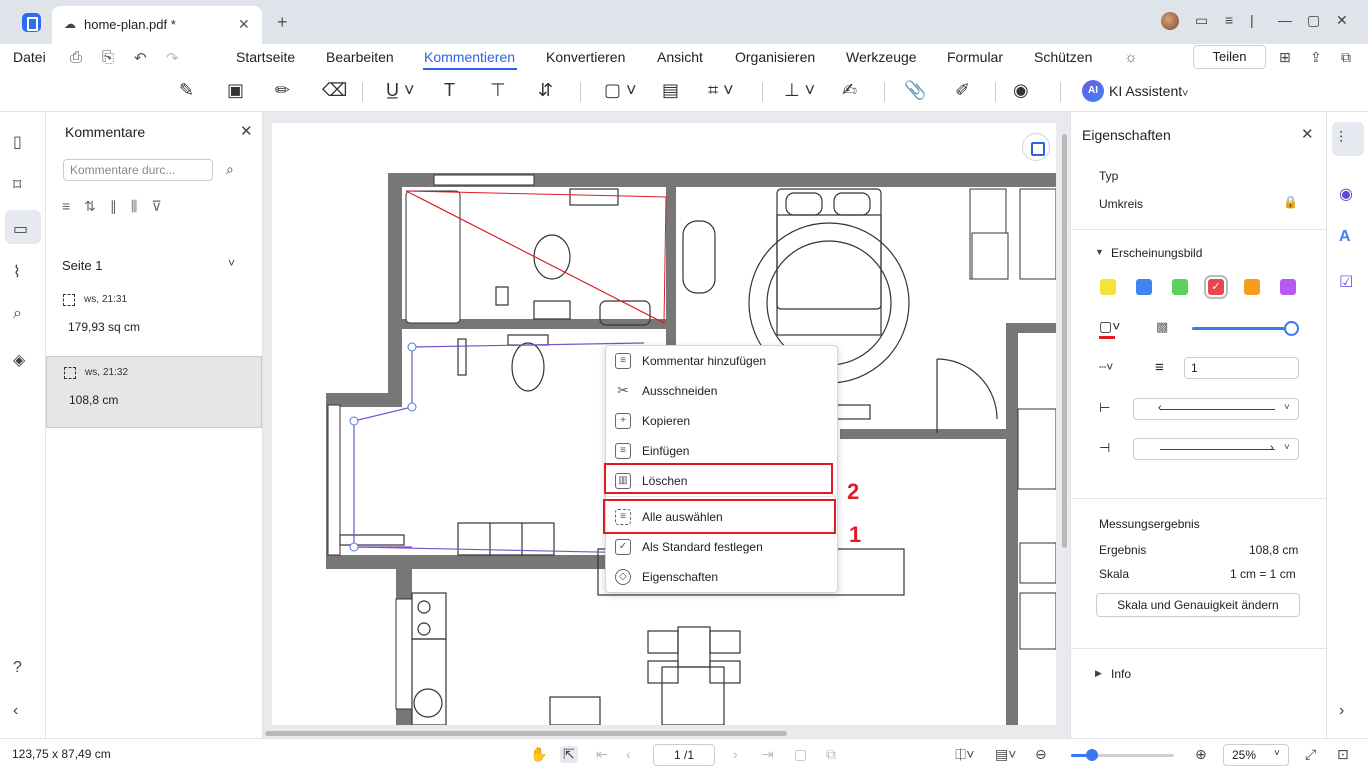 This screenshot has width=1368, height=770. I want to click on network-icon: ⊞, so click(1285, 57).